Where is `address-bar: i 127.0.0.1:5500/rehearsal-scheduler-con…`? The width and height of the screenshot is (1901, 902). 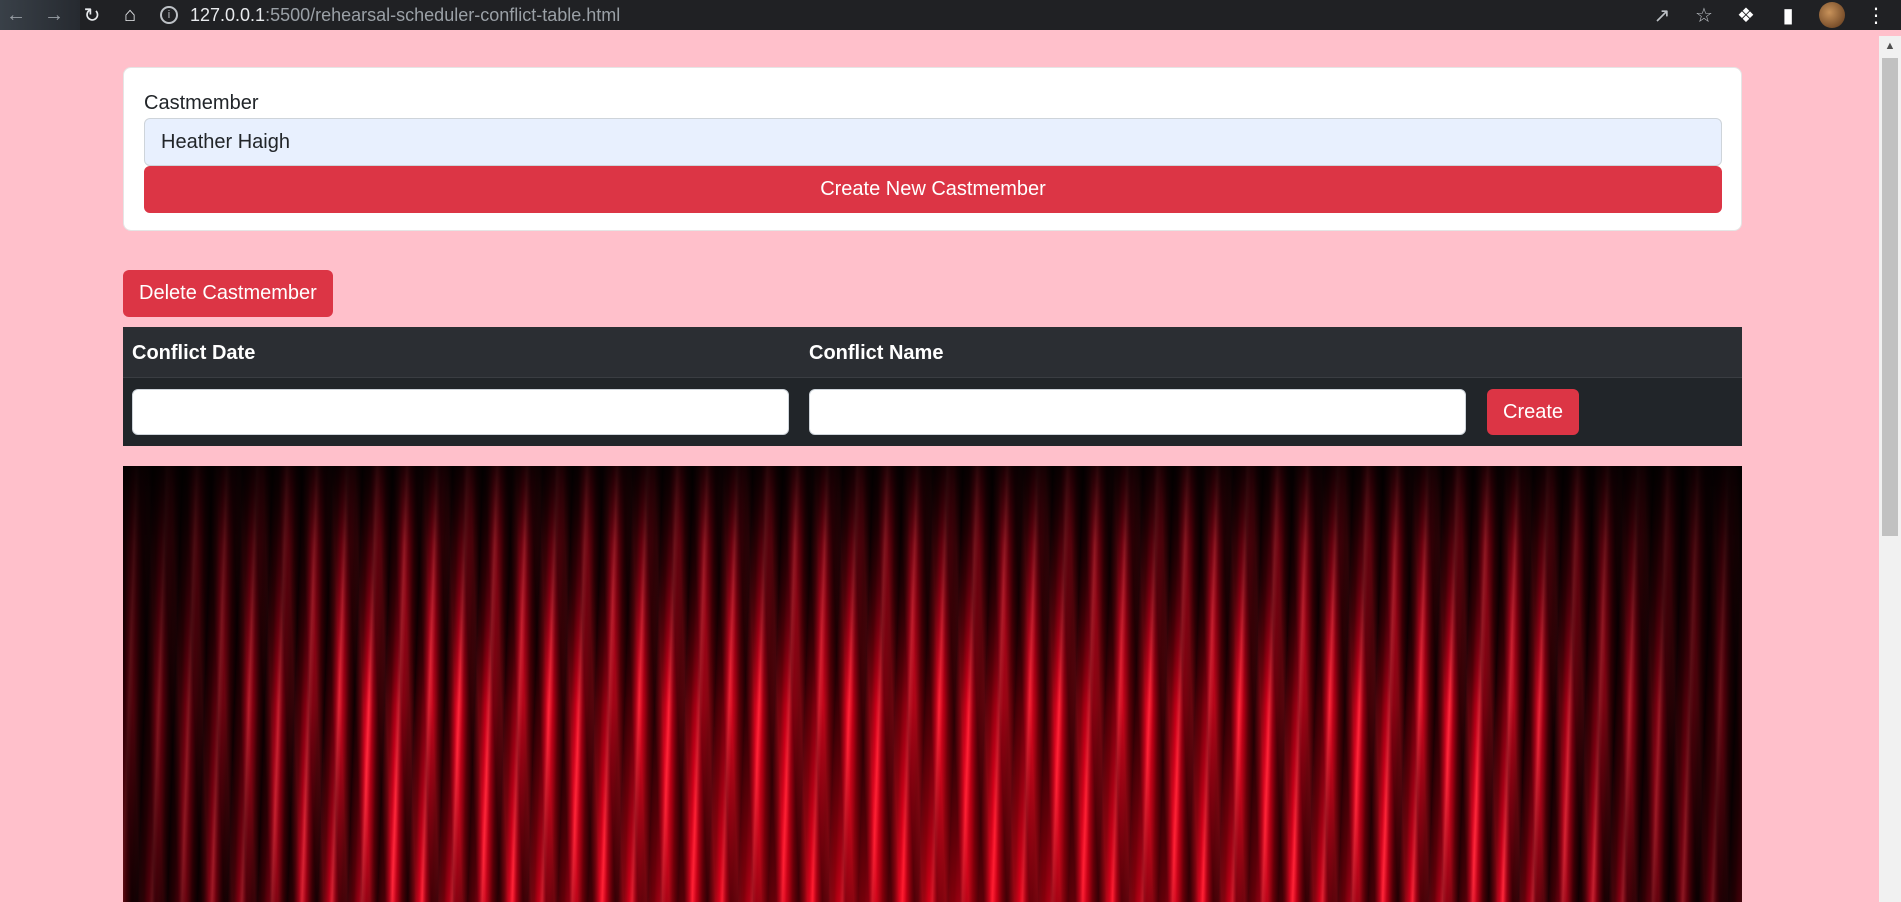
address-bar: i 127.0.0.1:5500/rehearsal-scheduler-con… is located at coordinates (890, 15).